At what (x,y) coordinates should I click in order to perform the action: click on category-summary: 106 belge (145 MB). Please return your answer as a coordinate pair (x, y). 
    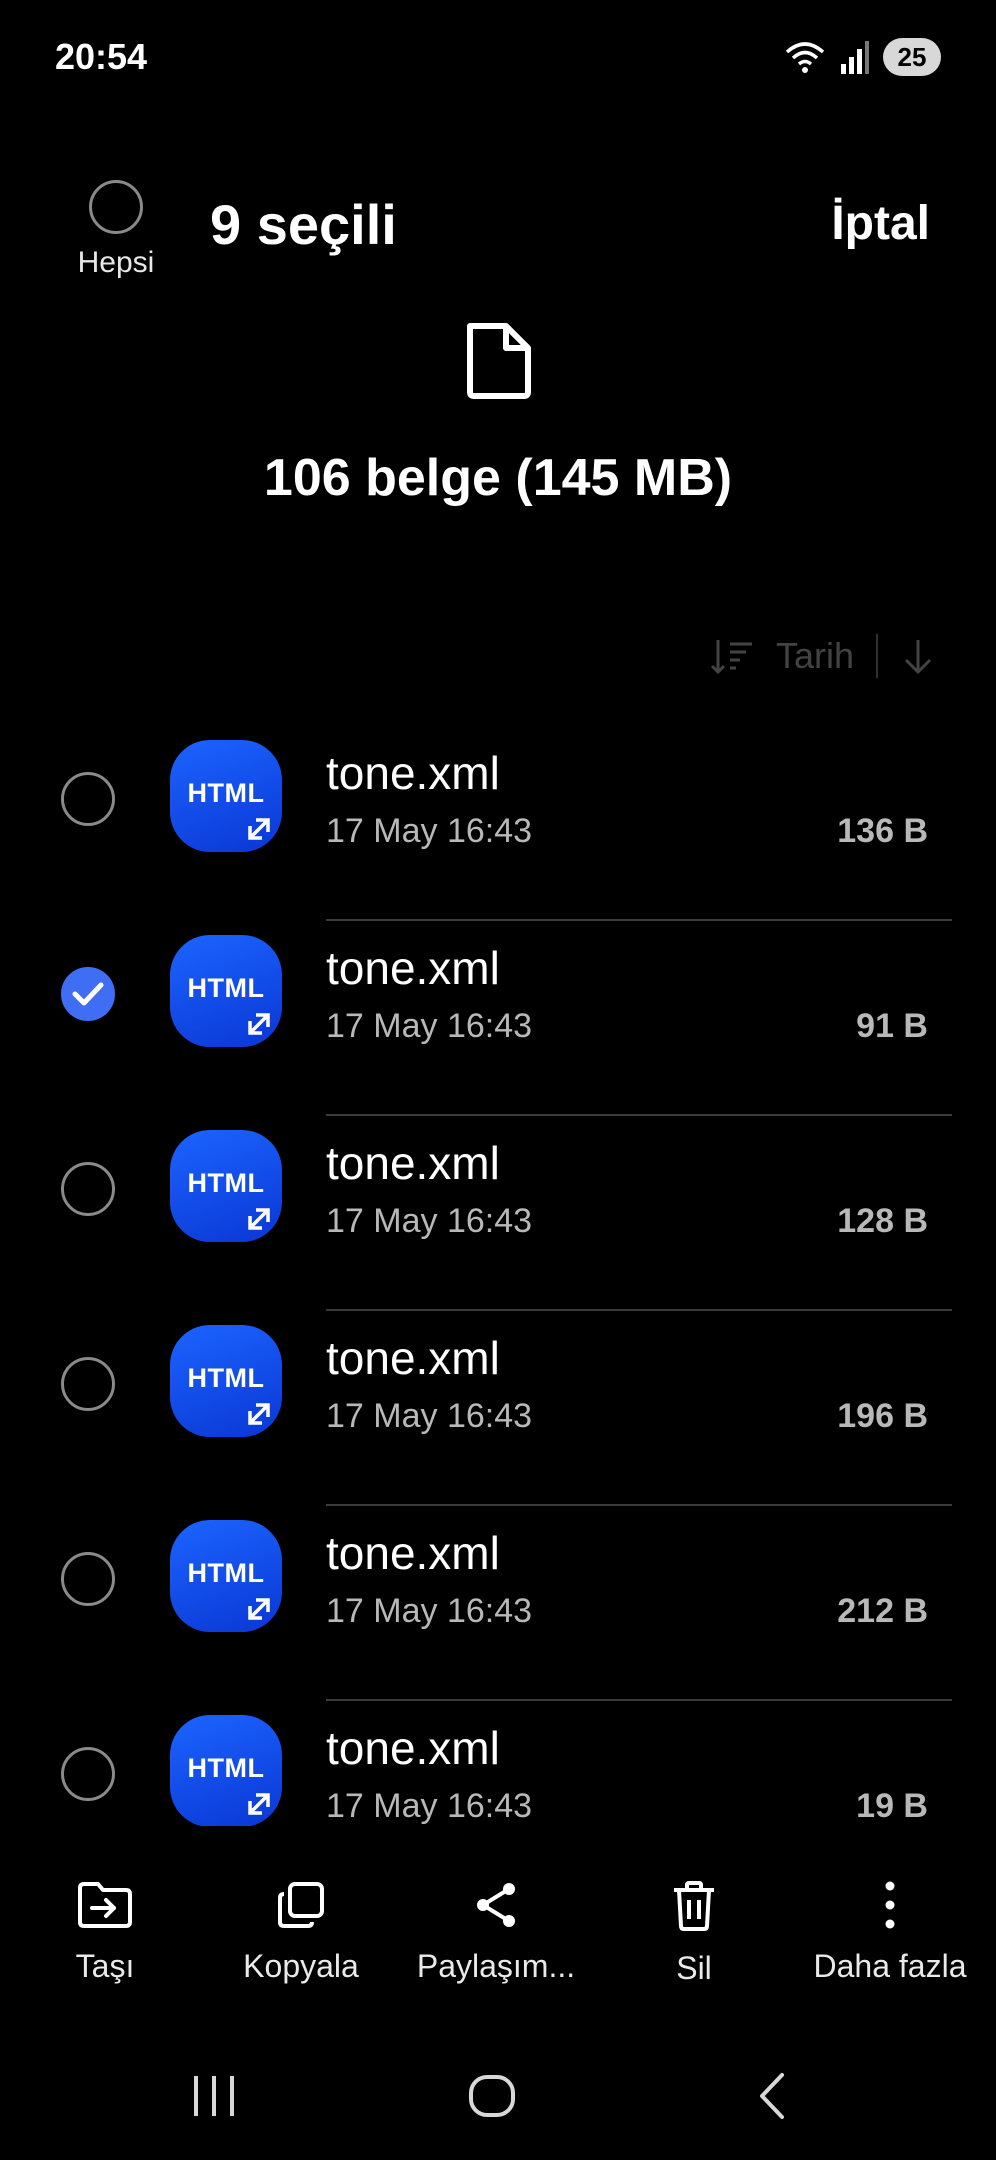
    Looking at the image, I should click on (498, 478).